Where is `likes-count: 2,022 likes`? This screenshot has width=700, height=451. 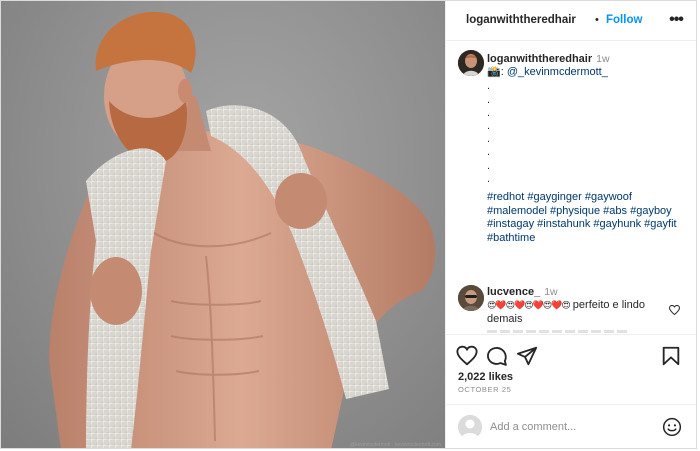 likes-count: 2,022 likes is located at coordinates (485, 377).